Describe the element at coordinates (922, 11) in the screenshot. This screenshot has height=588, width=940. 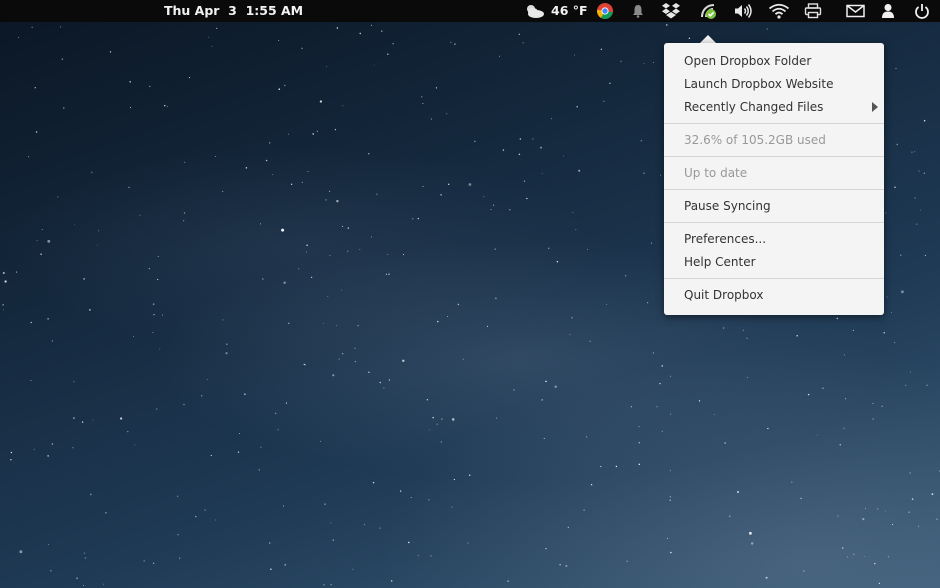
I see `power-icon` at that location.